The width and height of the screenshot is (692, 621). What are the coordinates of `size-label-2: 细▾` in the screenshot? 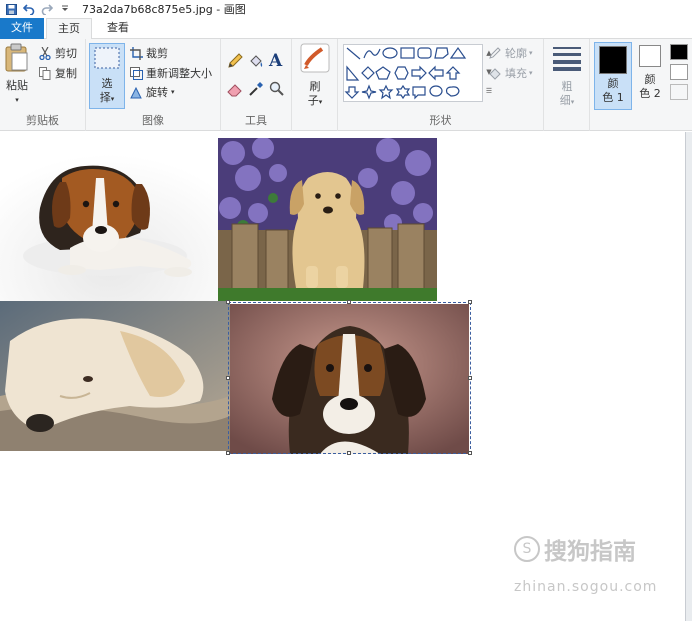 It's located at (567, 101).